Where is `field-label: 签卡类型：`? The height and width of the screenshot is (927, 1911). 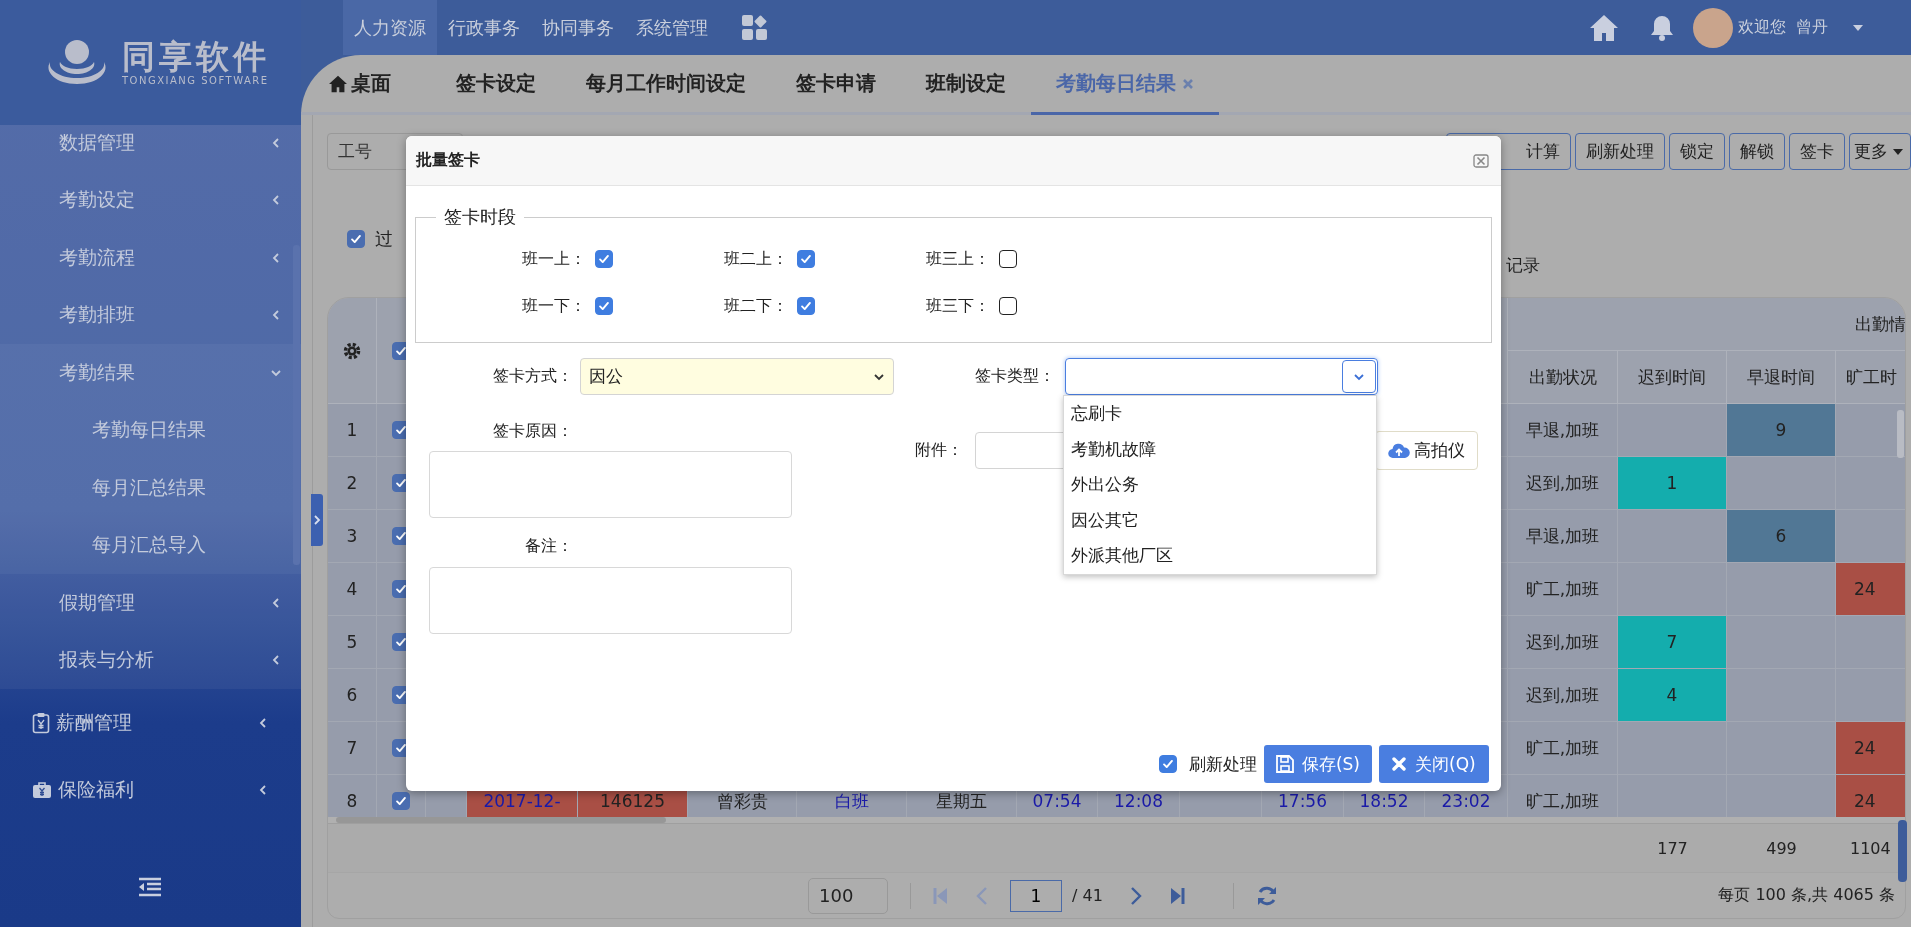 field-label: 签卡类型： is located at coordinates (1014, 376).